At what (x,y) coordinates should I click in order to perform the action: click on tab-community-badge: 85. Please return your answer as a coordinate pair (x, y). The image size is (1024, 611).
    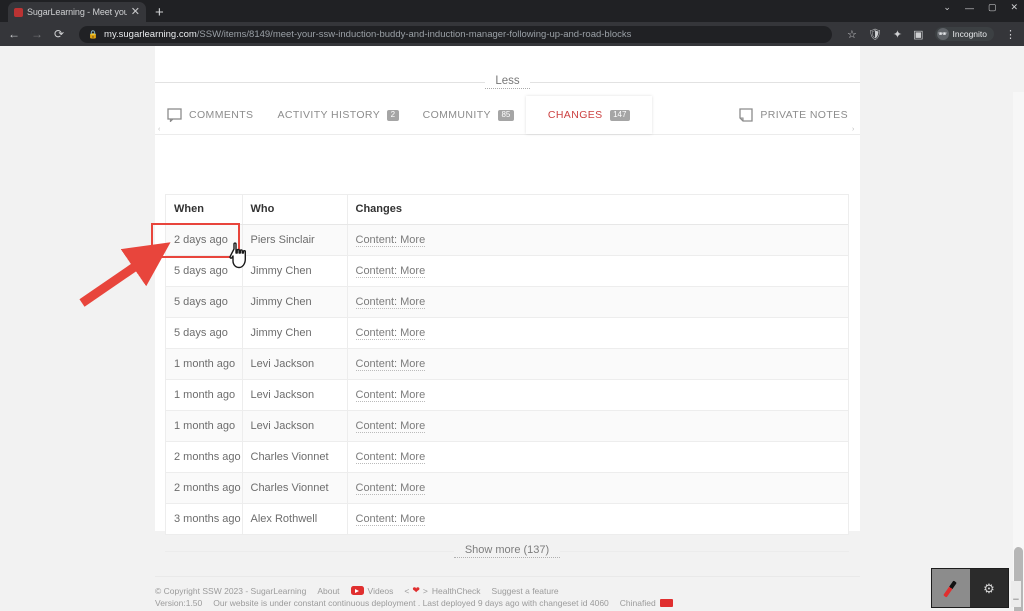
    Looking at the image, I should click on (505, 115).